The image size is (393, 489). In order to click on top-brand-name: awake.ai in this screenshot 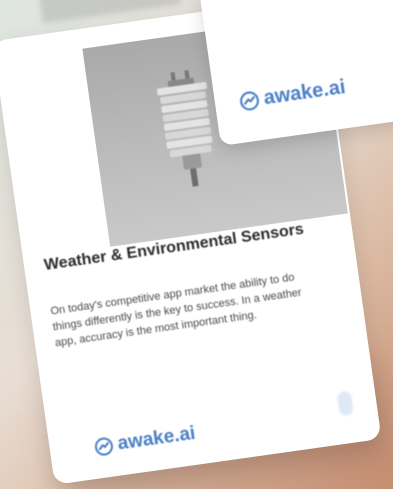, I will do `click(304, 93)`.